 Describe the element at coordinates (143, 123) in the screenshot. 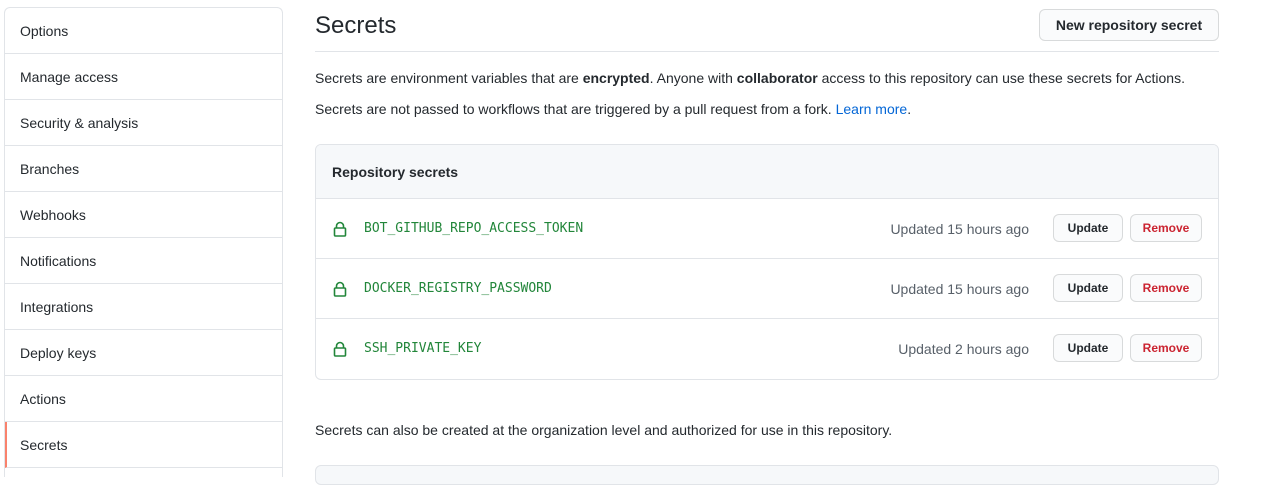

I see `sidebar-item-security-analysis: Security & analysis` at that location.